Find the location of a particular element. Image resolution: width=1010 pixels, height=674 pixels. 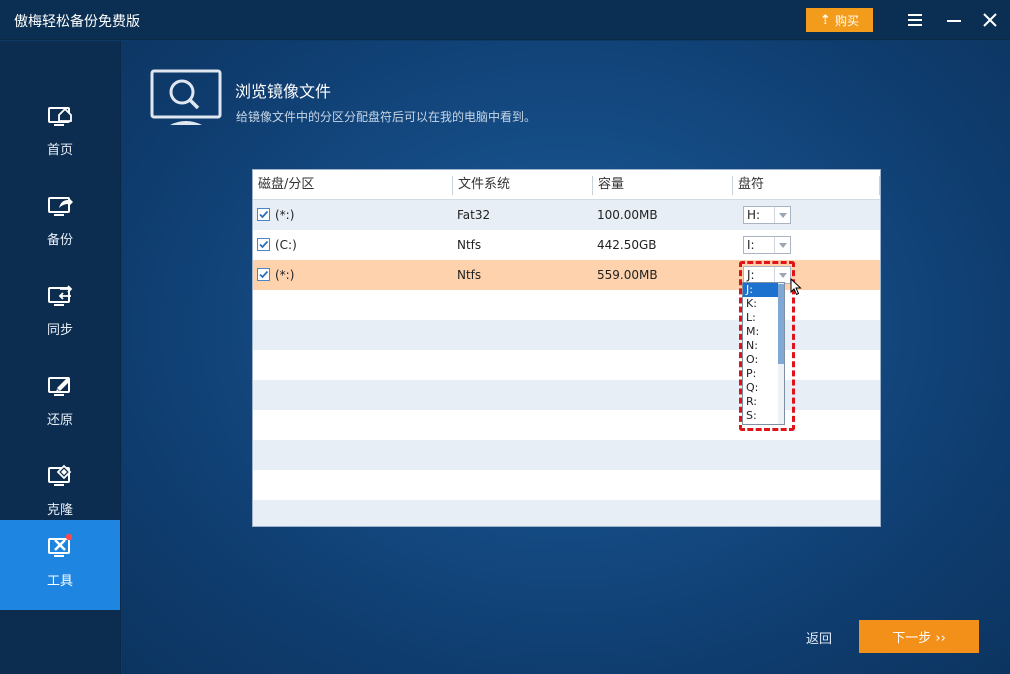

sidebar-label-sync: 同步 is located at coordinates (59, 330).